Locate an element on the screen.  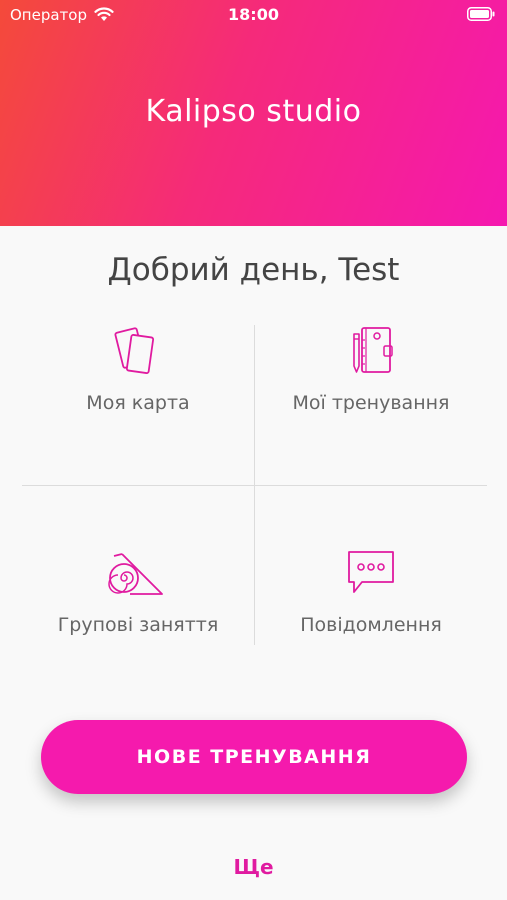
app-title: Kalipso studio is located at coordinates (253, 111).